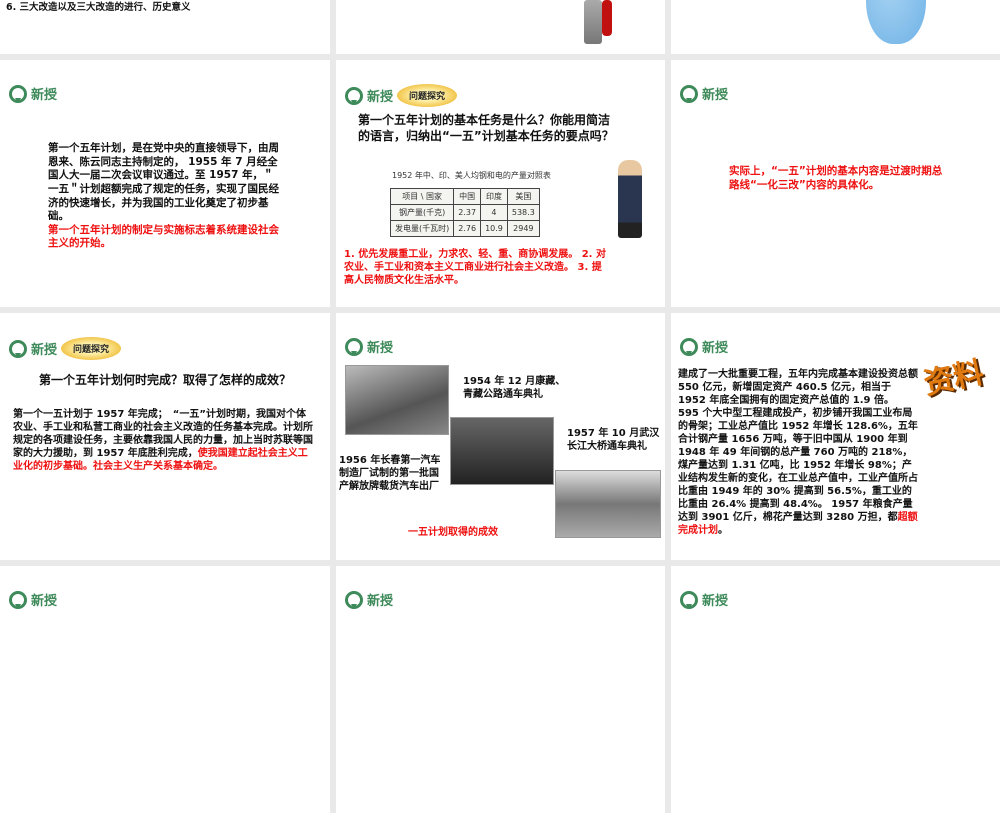 This screenshot has height=813, width=1000. What do you see at coordinates (165, 27) in the screenshot?
I see `slide-thumbnail: 6. 三大改造以及三大改造的进行、历史意义` at bounding box center [165, 27].